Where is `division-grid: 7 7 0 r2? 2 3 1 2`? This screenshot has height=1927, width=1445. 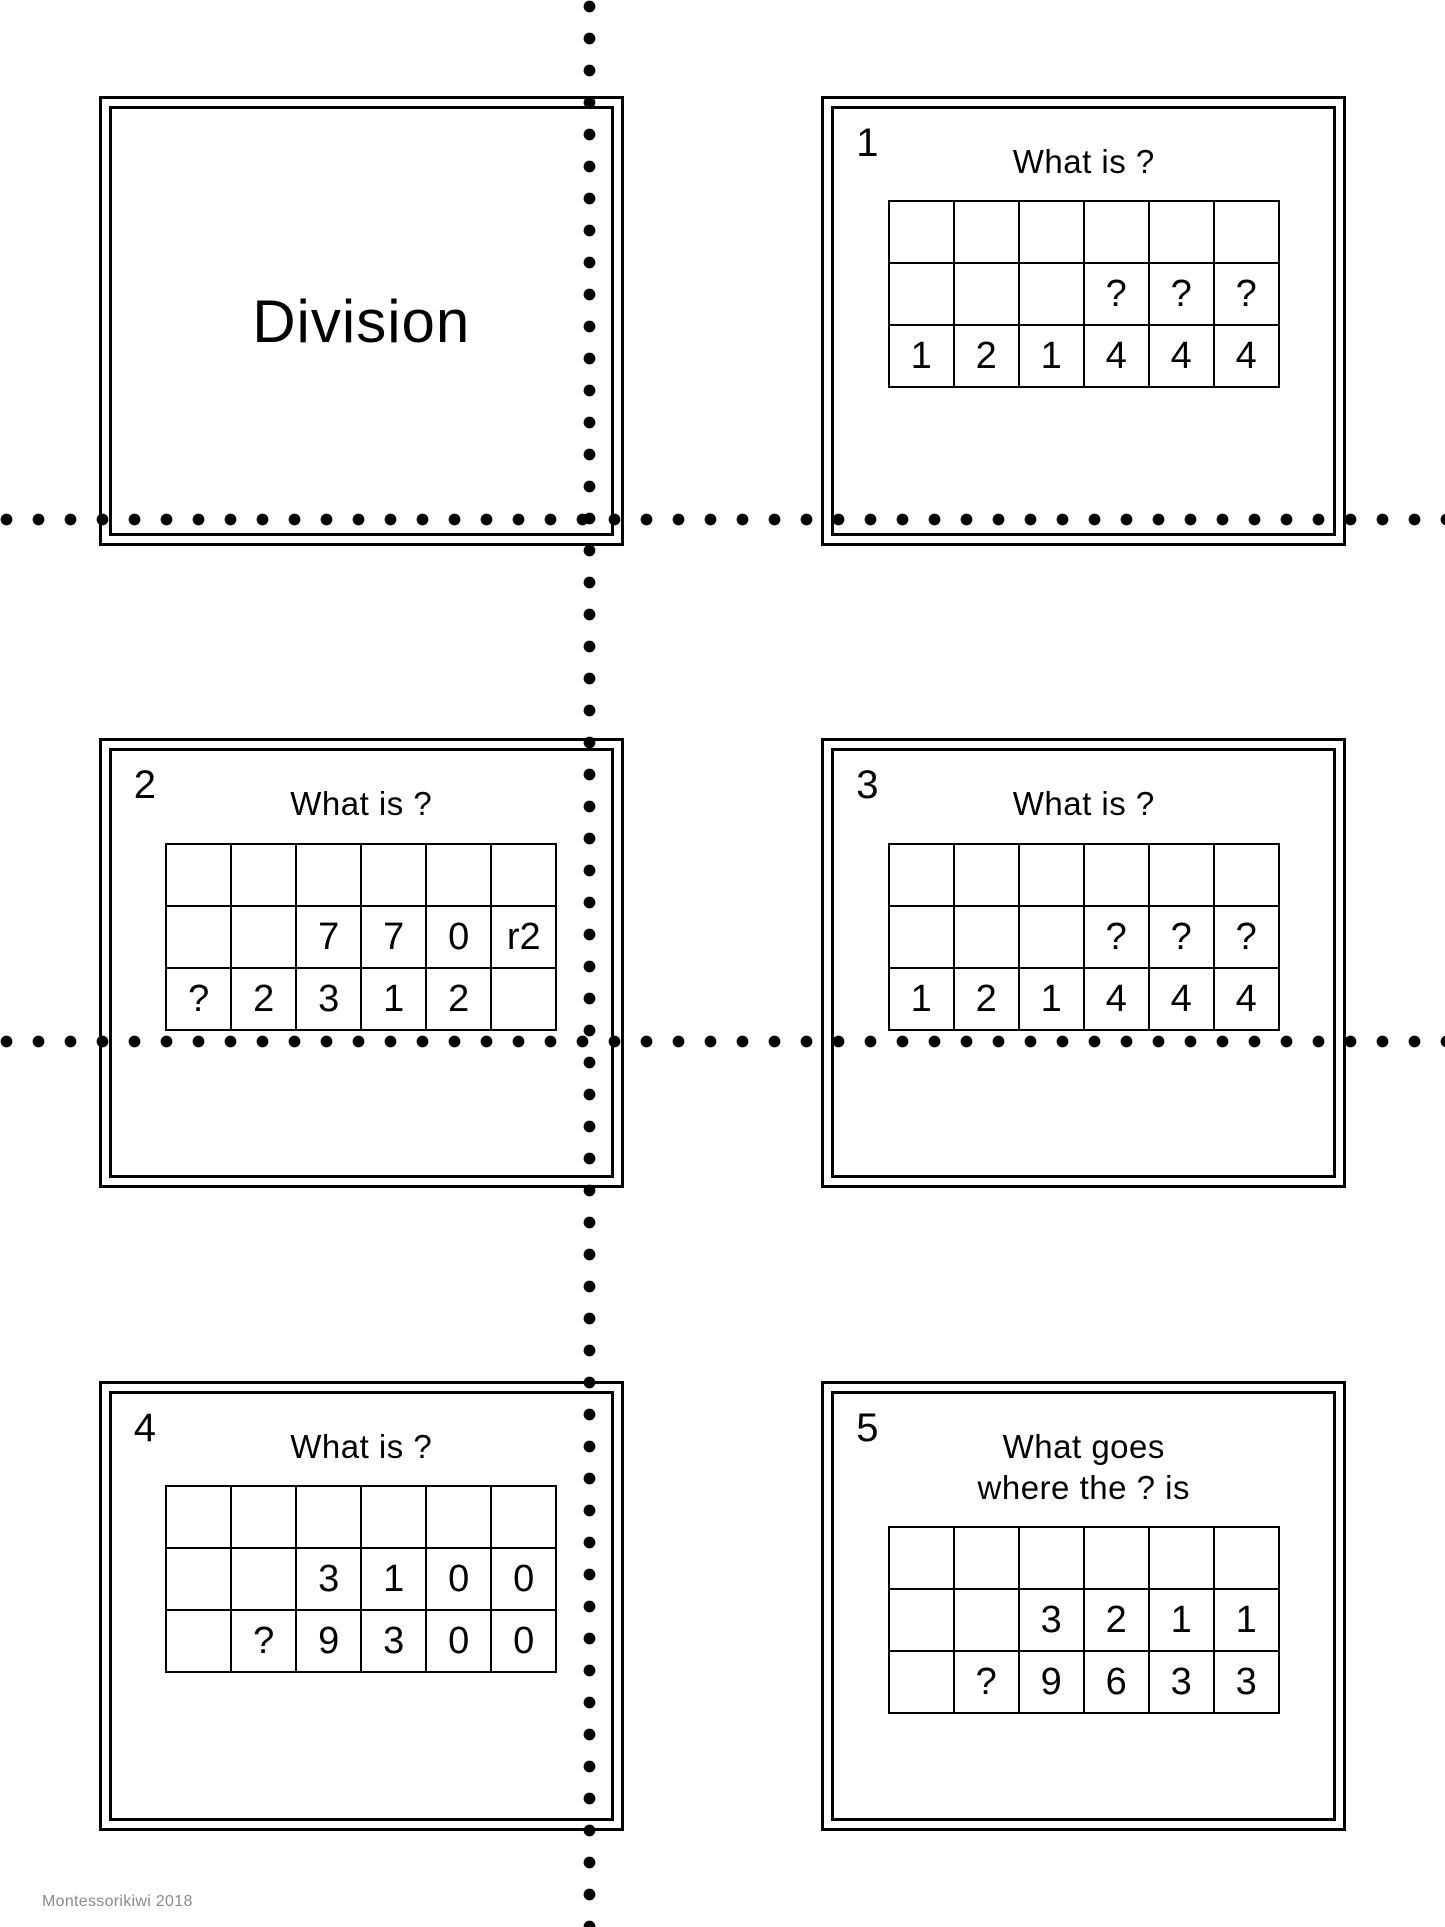
division-grid: 7 7 0 r2? 2 3 1 2 is located at coordinates (361, 936).